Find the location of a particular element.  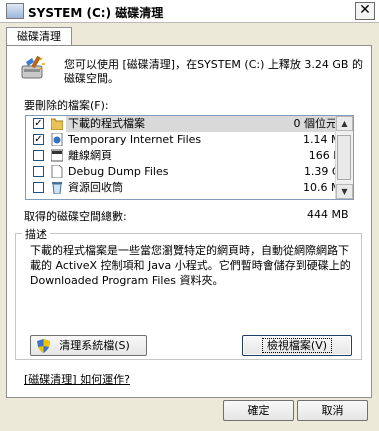

offline-pages-icon is located at coordinates (57, 155).